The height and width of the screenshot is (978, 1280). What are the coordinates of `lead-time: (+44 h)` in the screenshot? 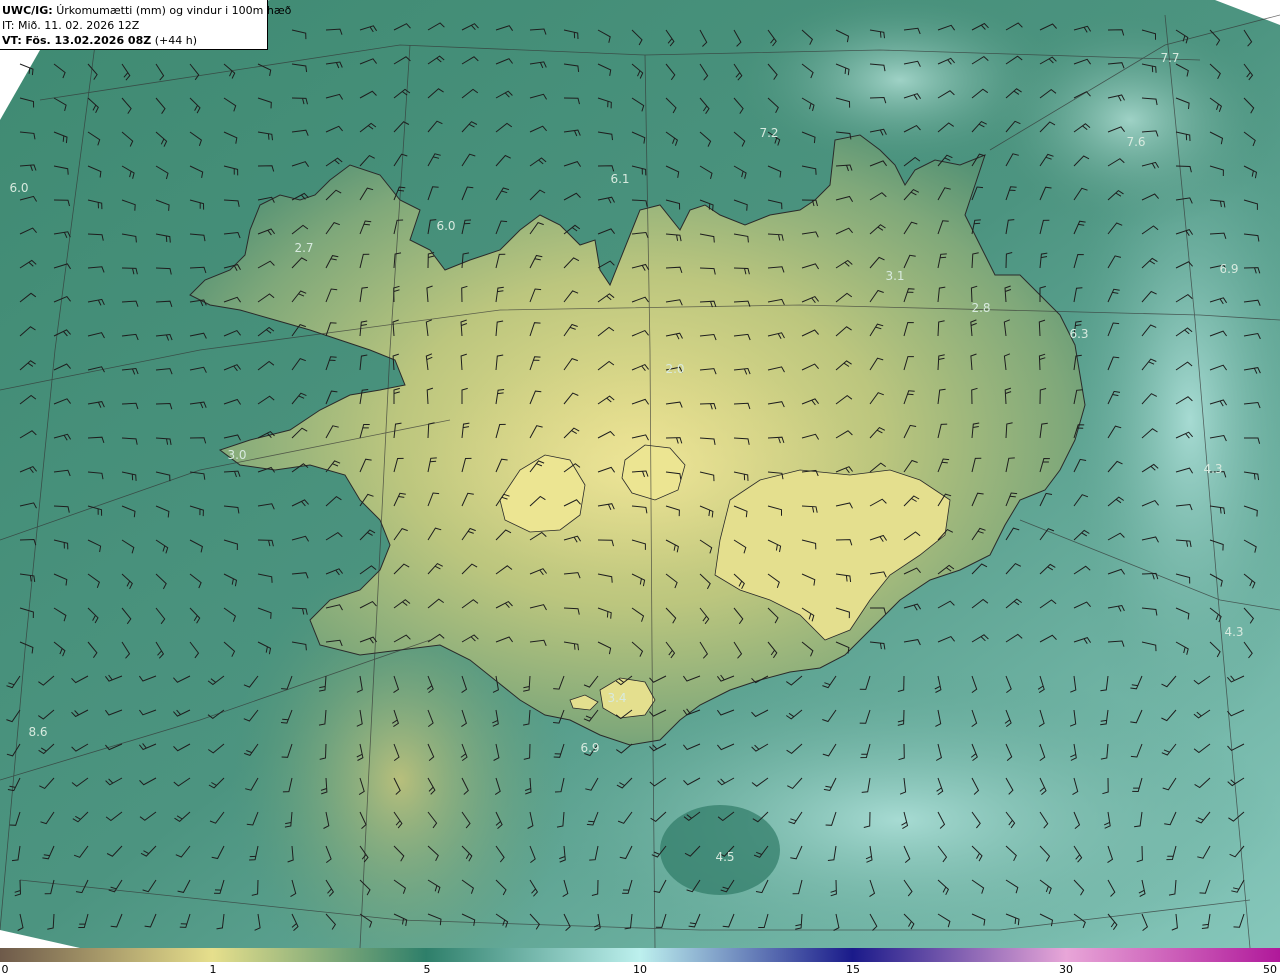 It's located at (175, 40).